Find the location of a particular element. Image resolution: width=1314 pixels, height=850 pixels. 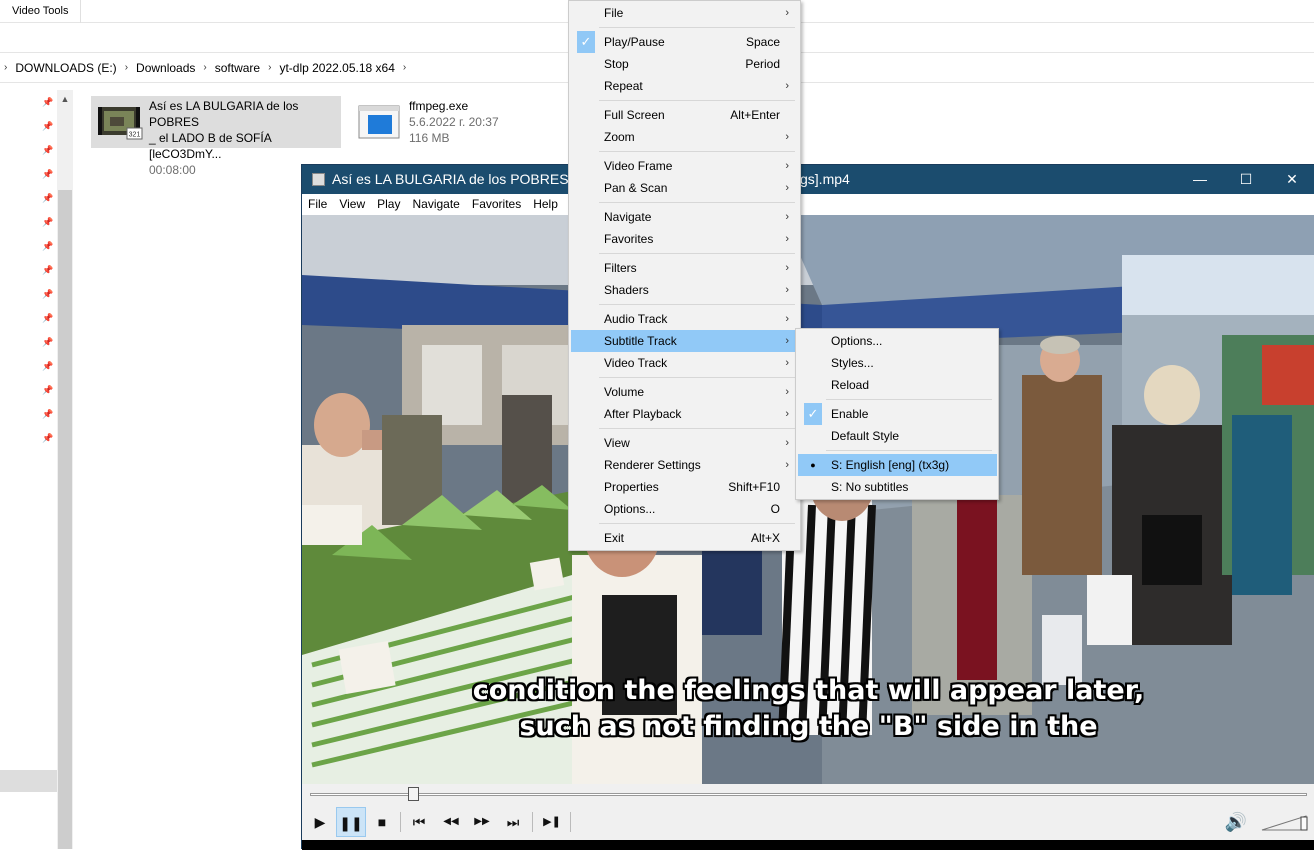

menubar-file: File is located at coordinates (317, 204).